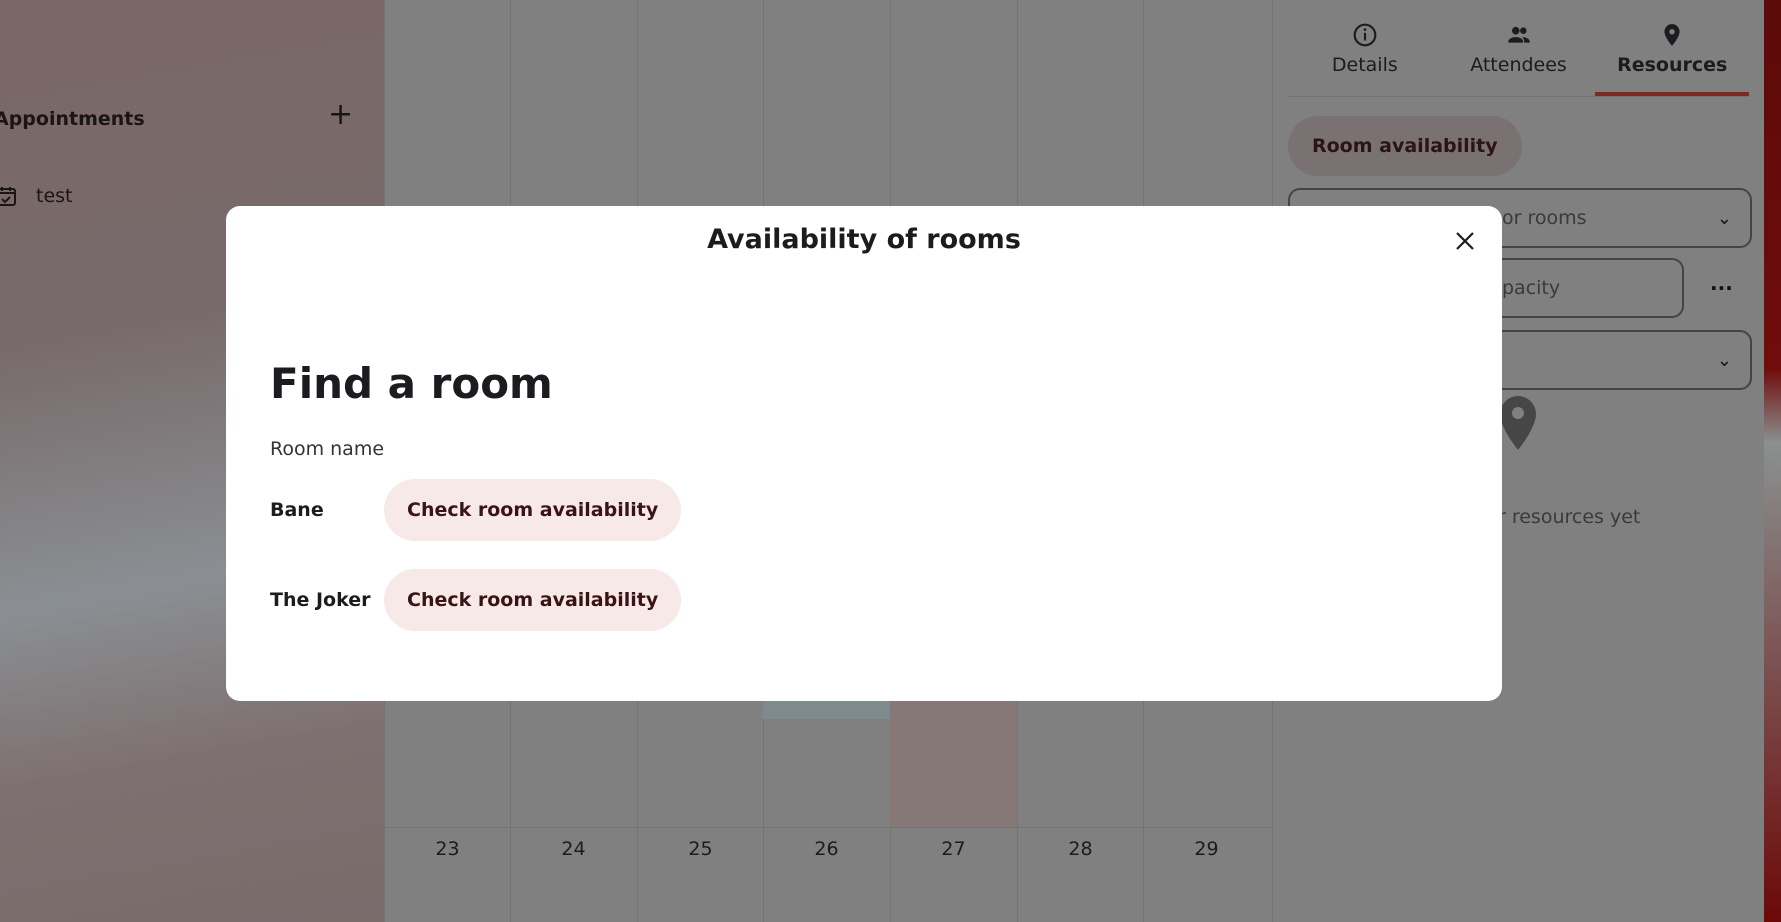 Image resolution: width=1781 pixels, height=922 pixels. Describe the element at coordinates (327, 449) in the screenshot. I see `room-name-label: Room name` at that location.